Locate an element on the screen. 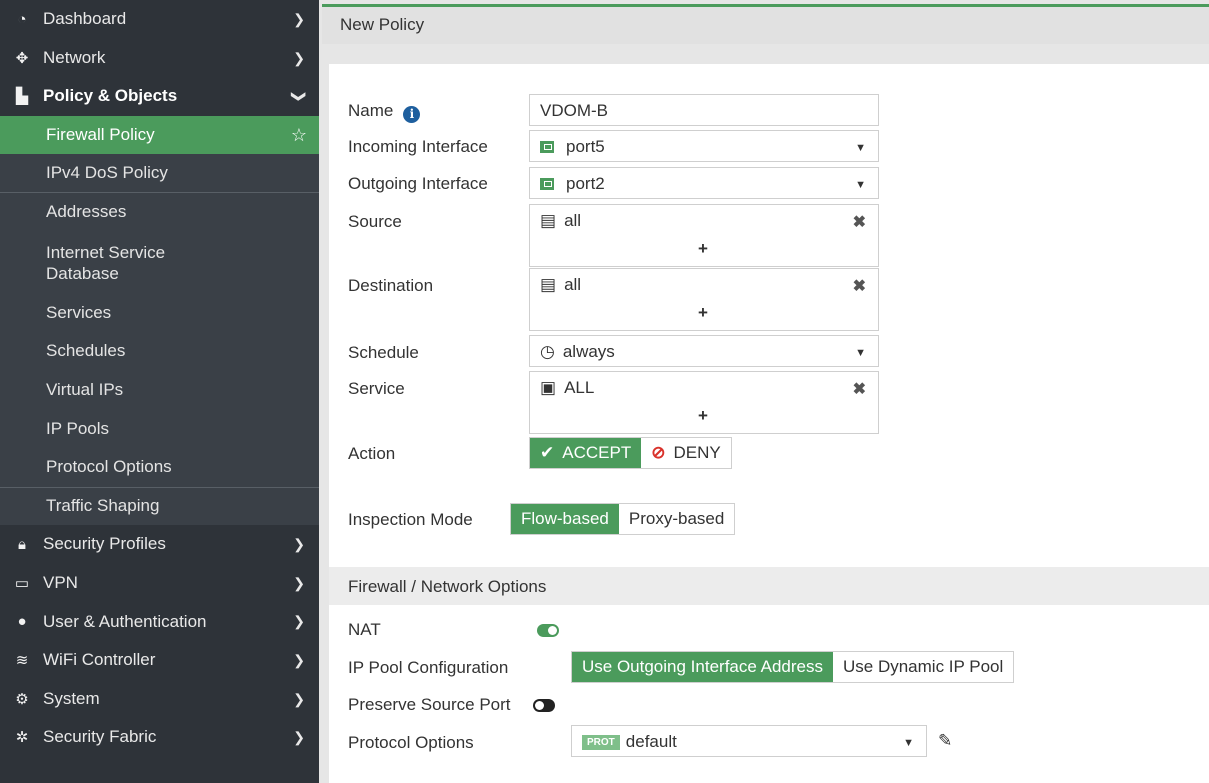  flow-based-button: Flow-based is located at coordinates (565, 519).